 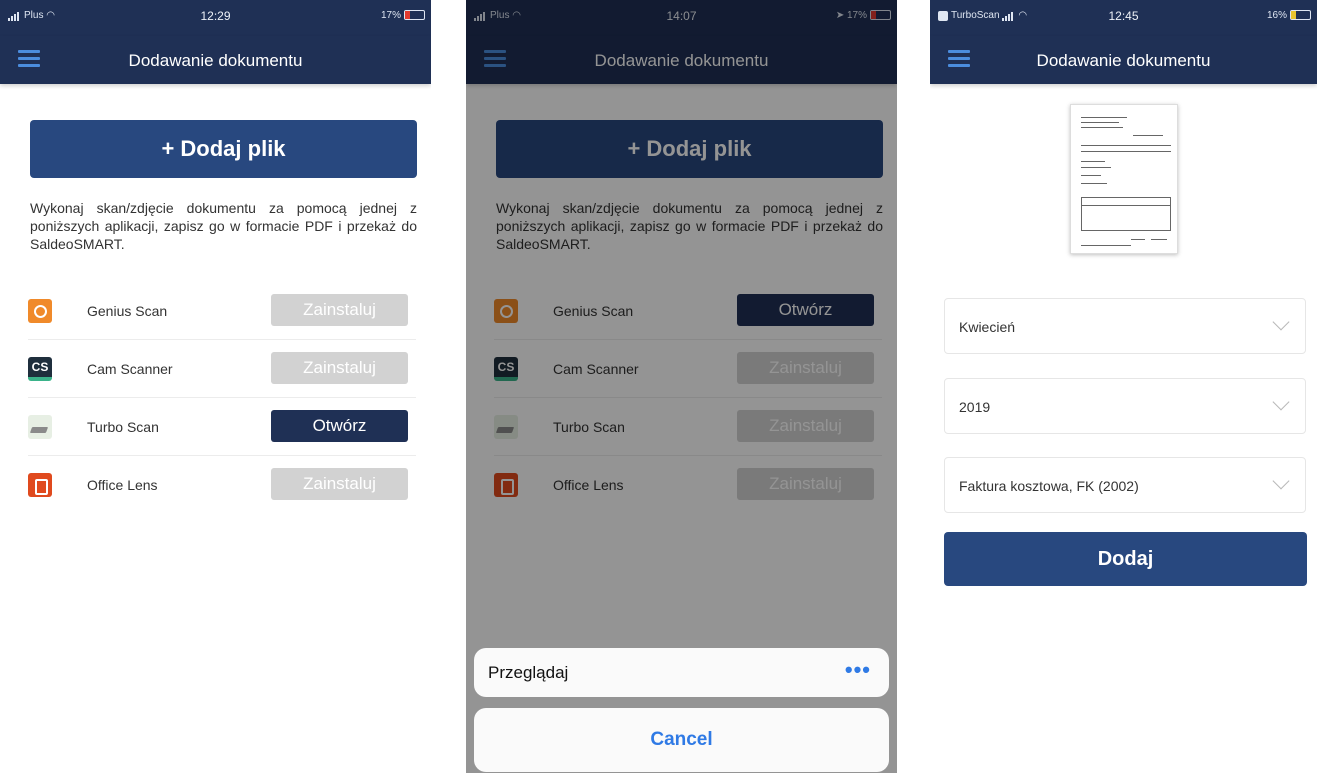 I want to click on browse-label: Przeglądaj, so click(x=528, y=672).